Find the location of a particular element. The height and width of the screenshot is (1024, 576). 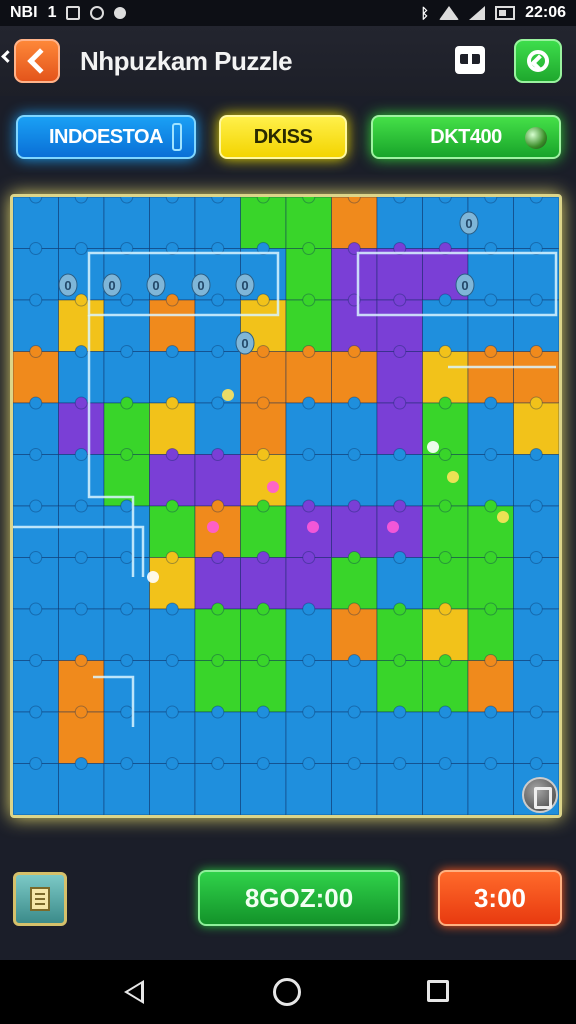

back-button is located at coordinates (37, 61).